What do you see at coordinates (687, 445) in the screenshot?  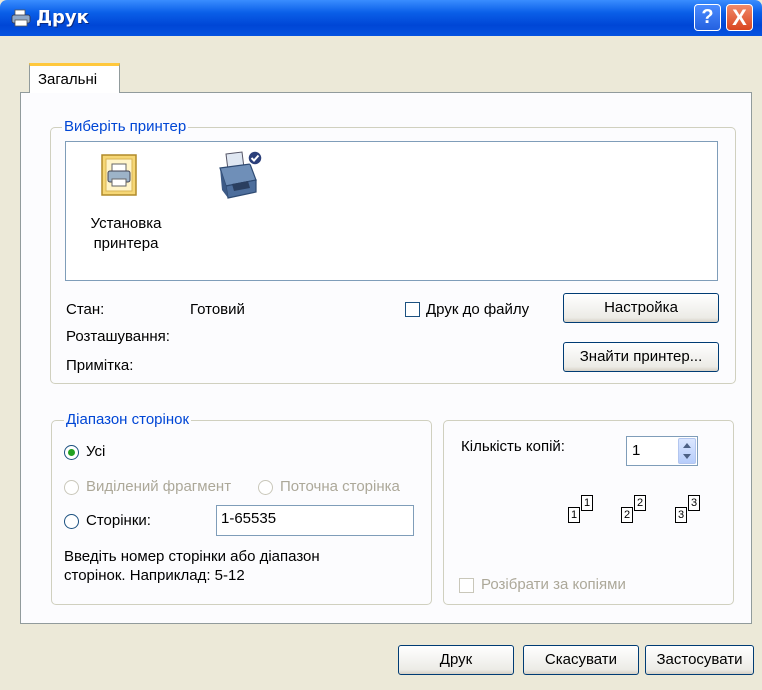 I see `up-arrow-icon` at bounding box center [687, 445].